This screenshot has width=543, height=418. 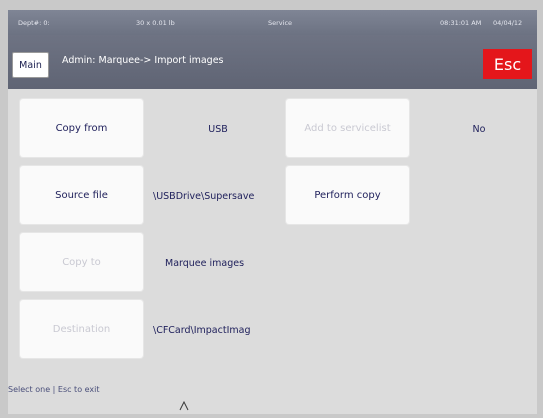 I want to click on source-file-button: Source file, so click(x=81, y=195).